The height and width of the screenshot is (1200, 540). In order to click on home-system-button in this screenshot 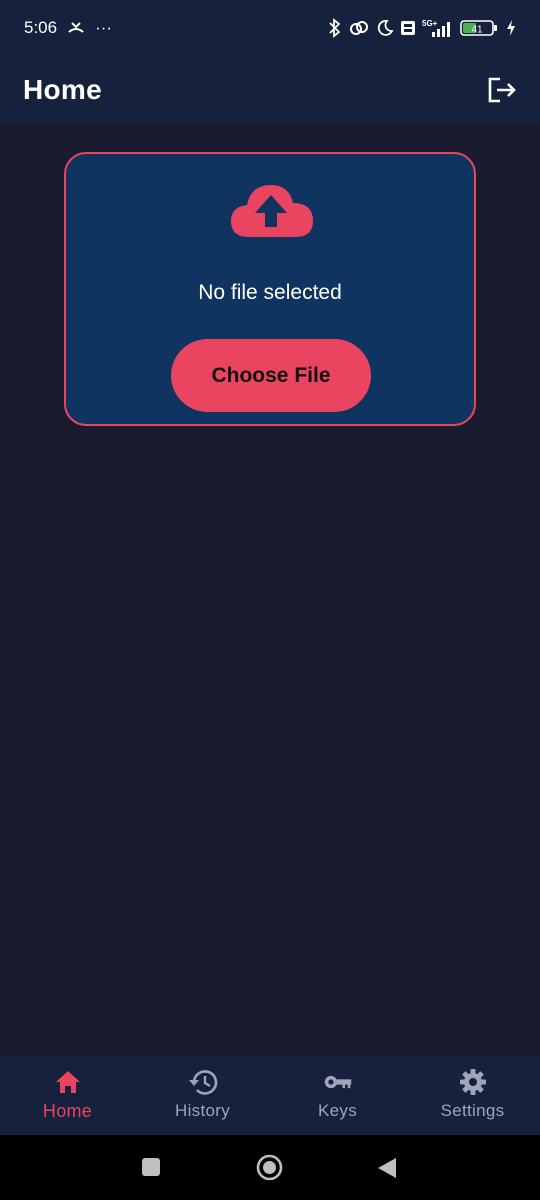, I will do `click(269, 1167)`.